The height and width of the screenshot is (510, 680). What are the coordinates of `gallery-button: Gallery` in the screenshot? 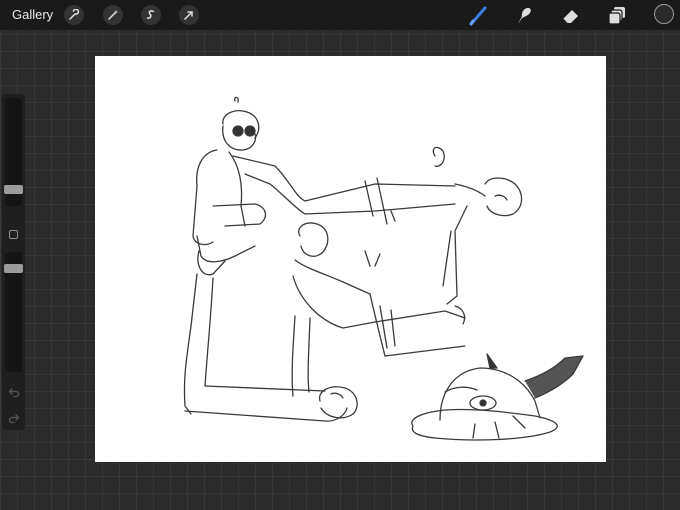 It's located at (32, 14).